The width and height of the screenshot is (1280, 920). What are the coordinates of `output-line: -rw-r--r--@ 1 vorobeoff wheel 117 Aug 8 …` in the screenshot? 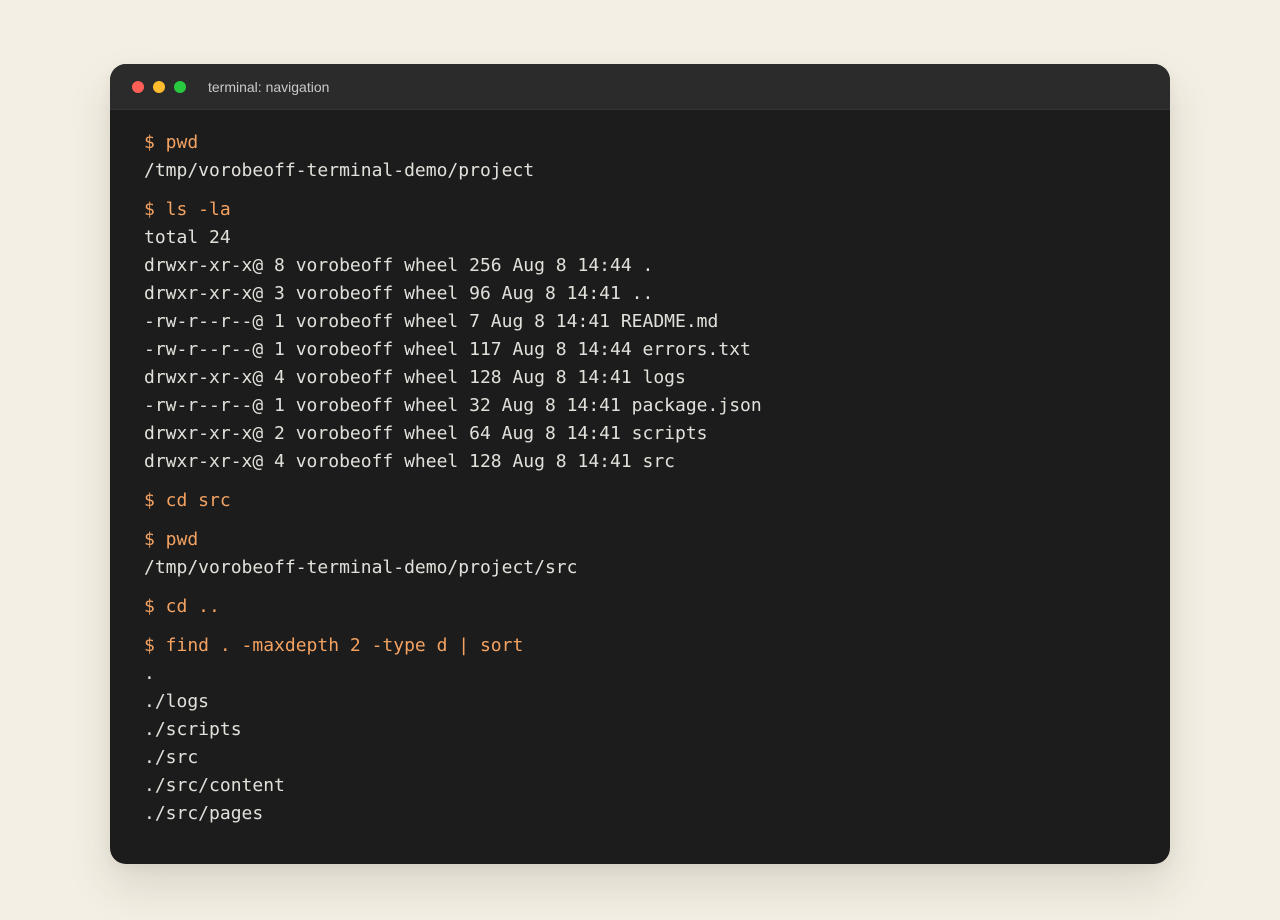 It's located at (447, 349).